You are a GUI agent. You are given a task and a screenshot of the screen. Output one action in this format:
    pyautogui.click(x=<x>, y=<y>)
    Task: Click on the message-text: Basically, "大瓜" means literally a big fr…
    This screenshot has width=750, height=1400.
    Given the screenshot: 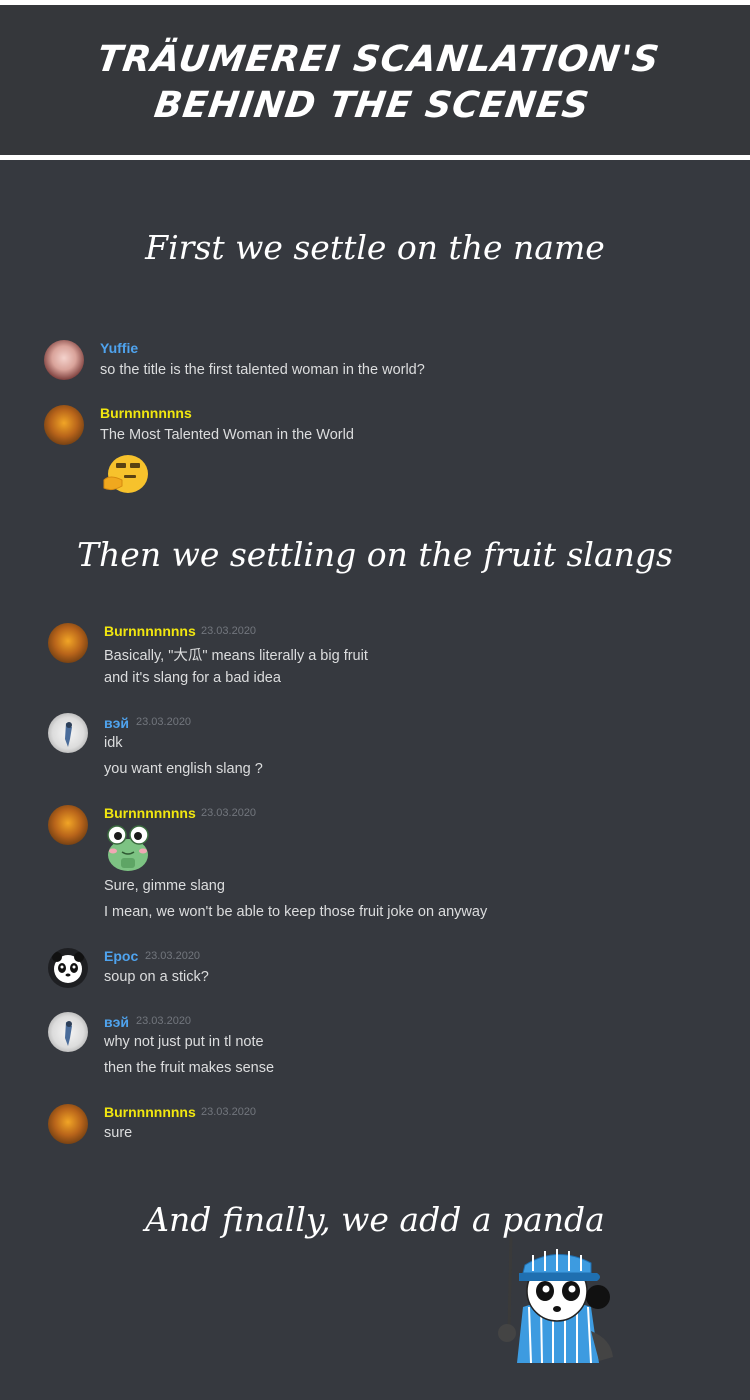 What is the action you would take?
    pyautogui.click(x=236, y=656)
    